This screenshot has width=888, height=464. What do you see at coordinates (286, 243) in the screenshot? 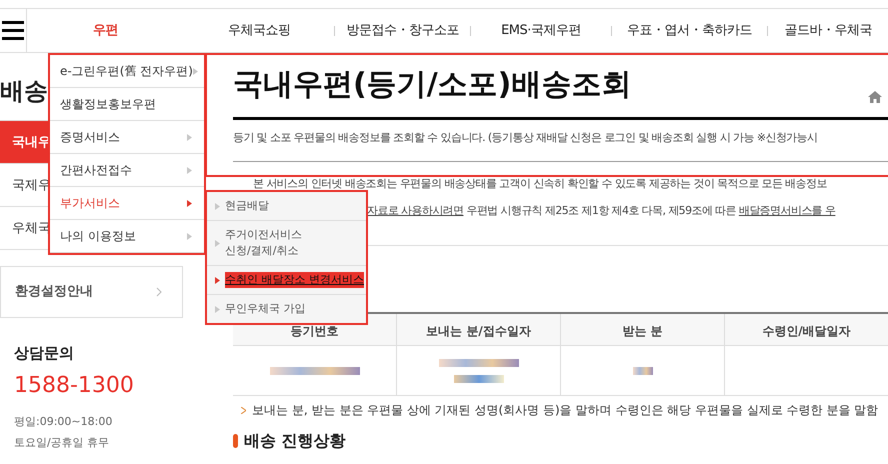
I see `submenu-item: 주거이전서비스 신청/결제/취소` at bounding box center [286, 243].